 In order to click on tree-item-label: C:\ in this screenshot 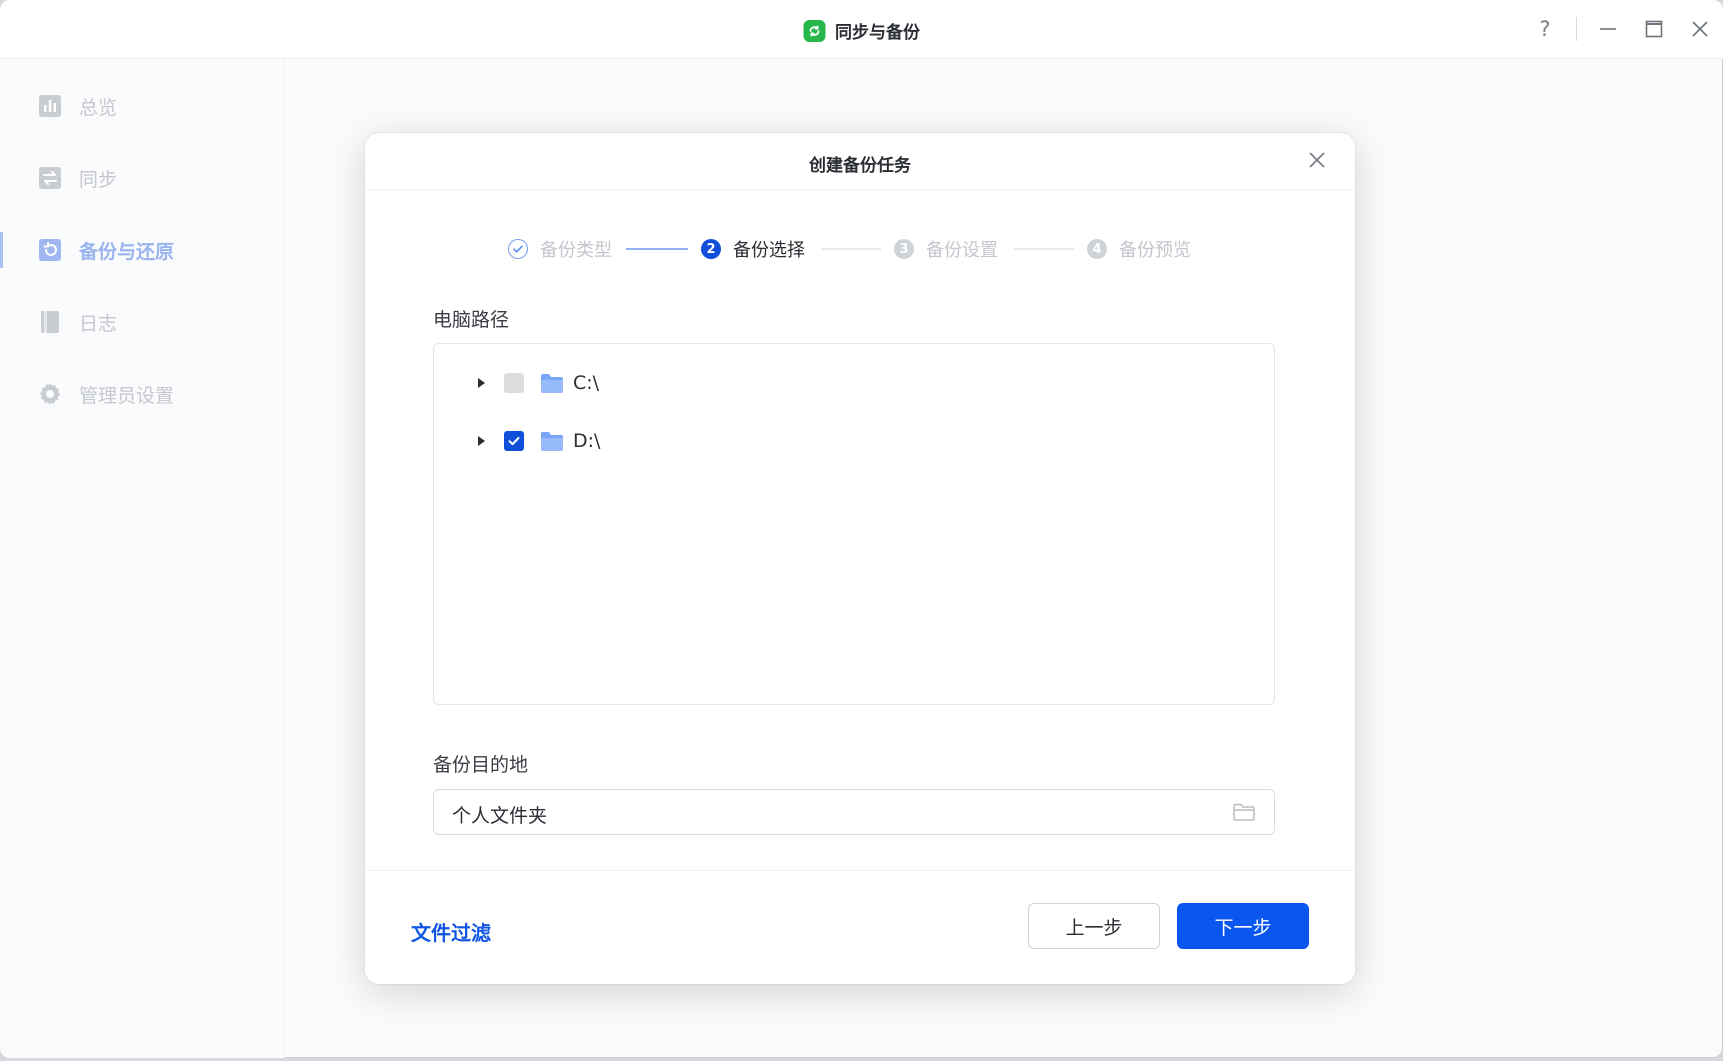, I will do `click(586, 383)`.